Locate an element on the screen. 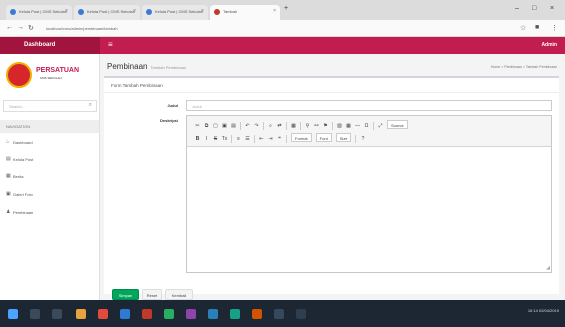  url-field: localhost/cms/admin/pembinaan/tambah is located at coordinates (226, 28).